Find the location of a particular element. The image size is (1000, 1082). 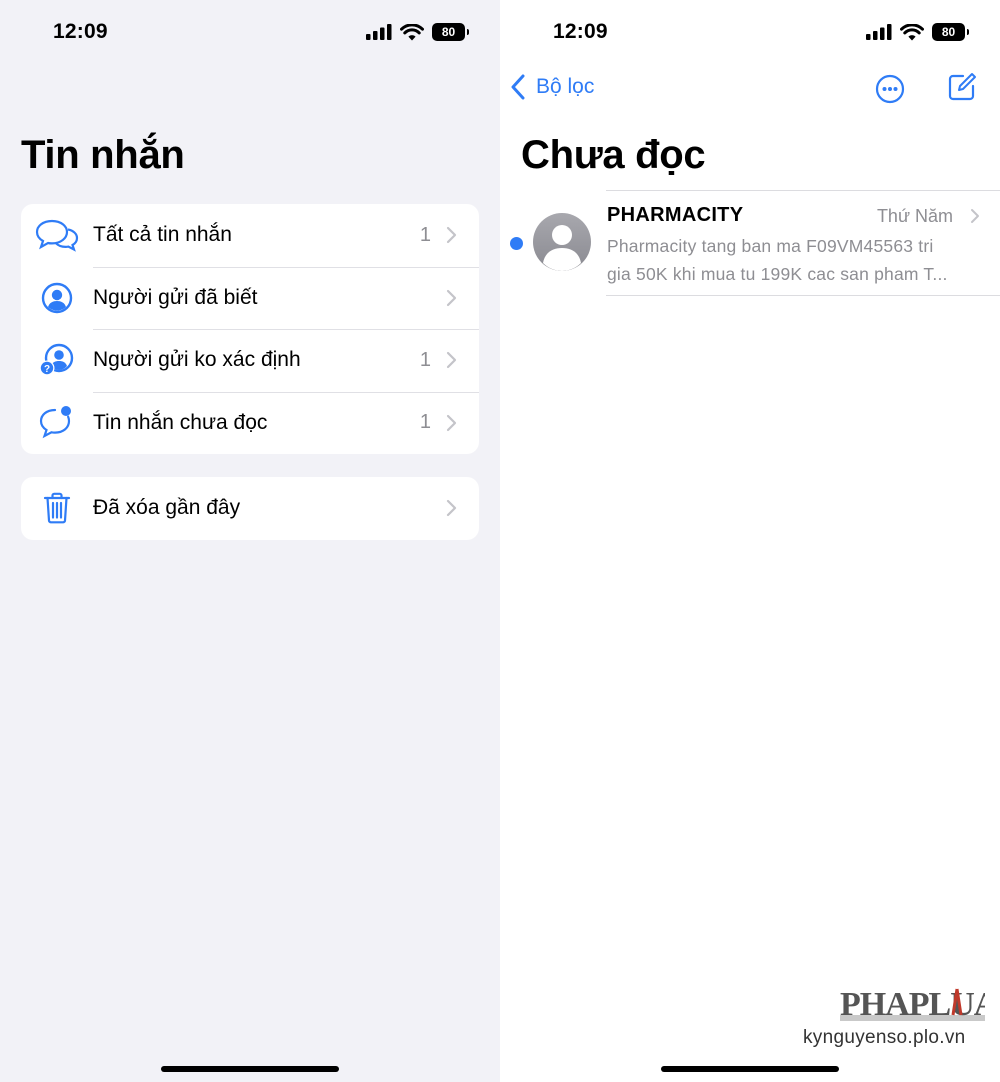

watermark-logo: PHAPLUAT is located at coordinates (912, 1004).